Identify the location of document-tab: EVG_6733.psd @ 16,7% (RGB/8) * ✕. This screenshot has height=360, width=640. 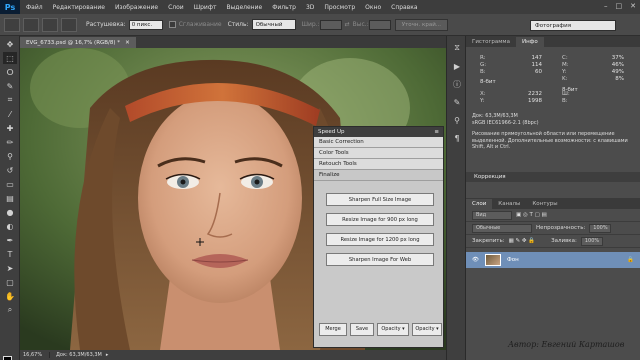
(78, 42).